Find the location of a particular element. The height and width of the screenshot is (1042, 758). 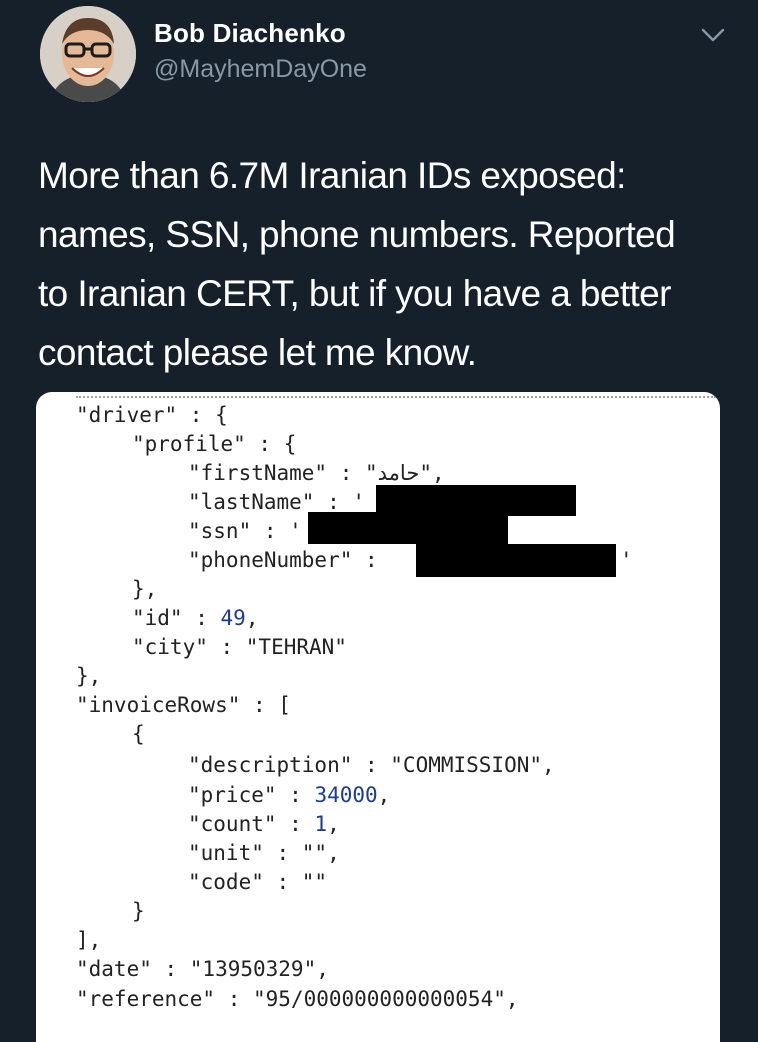

code-line: "unit" : "", is located at coordinates (264, 853).